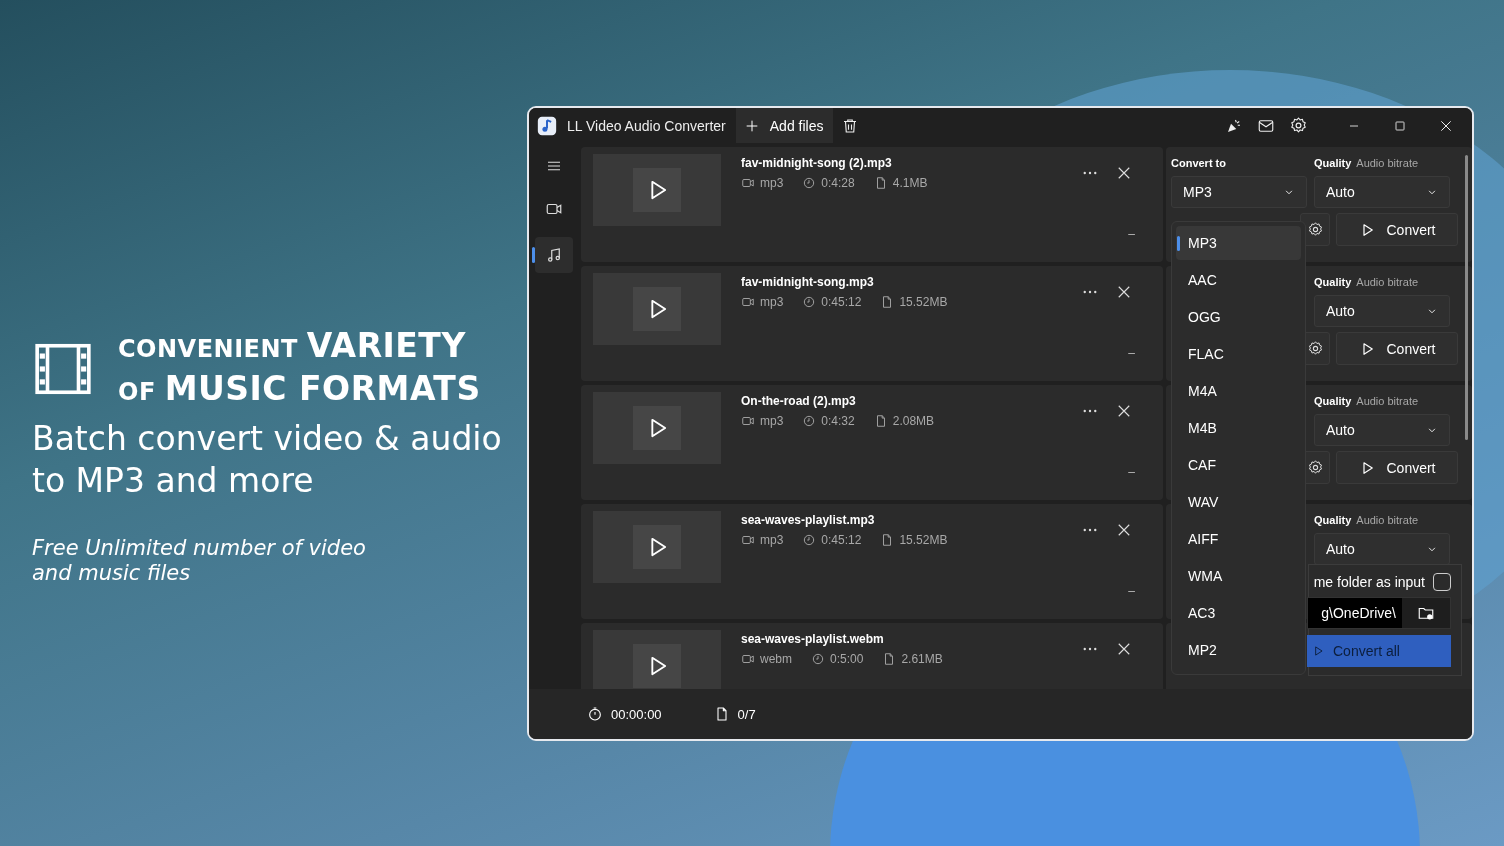  I want to click on file-name: fav-midnight-song (2).mp3, so click(817, 163).